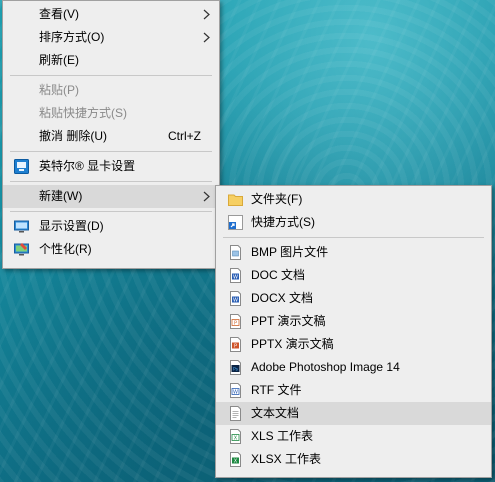 The width and height of the screenshot is (495, 482). Describe the element at coordinates (72, 37) in the screenshot. I see `menu-item-label: 排序方式(O)` at that location.